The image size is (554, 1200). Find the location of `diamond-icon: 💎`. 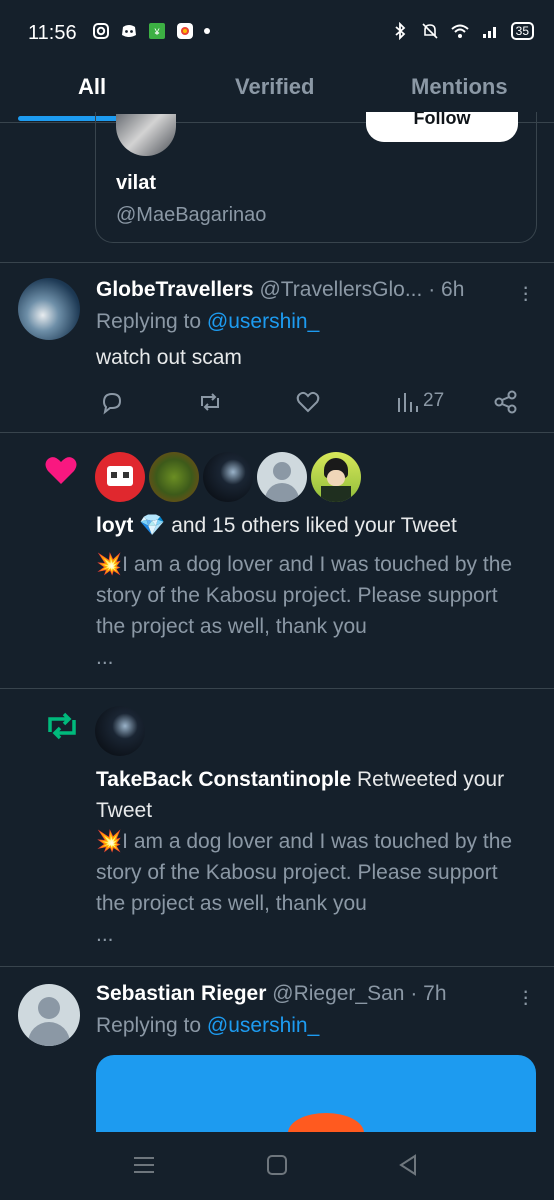

diamond-icon: 💎 is located at coordinates (152, 525).